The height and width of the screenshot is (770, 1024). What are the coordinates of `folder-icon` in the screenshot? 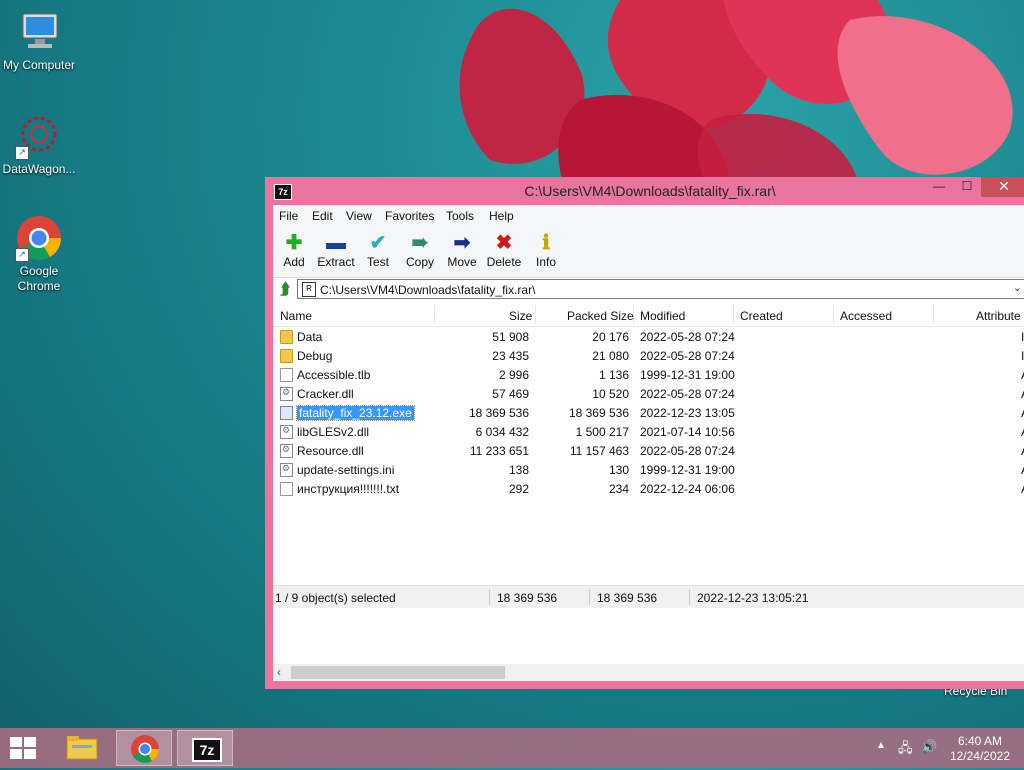 It's located at (286, 337).